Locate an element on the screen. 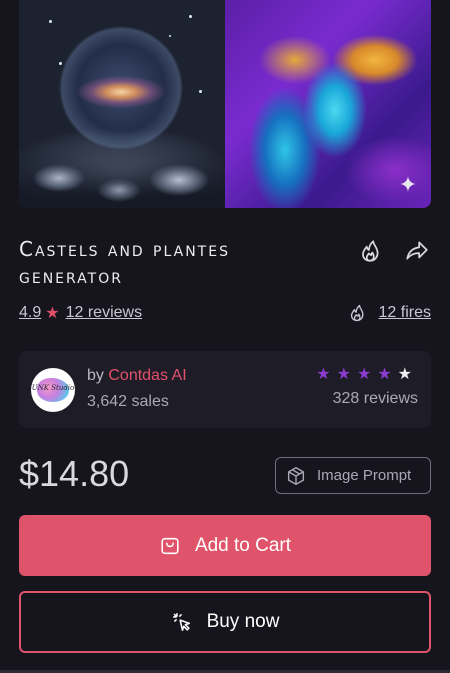 The image size is (450, 673). avatar-logo-text: UNK Studio is located at coordinates (53, 388).